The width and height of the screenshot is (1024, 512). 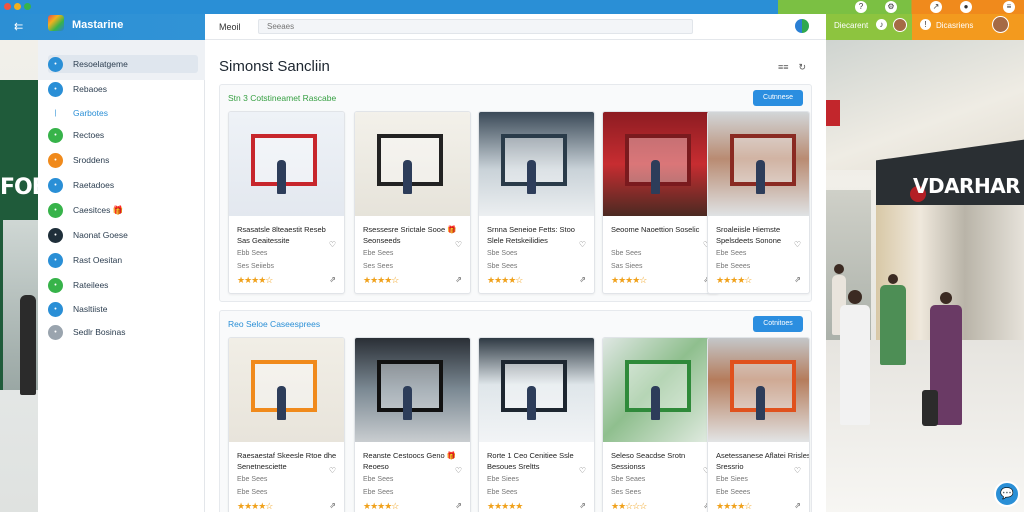 I want to click on card-meta-secondary: Sbe Sees, so click(x=502, y=266).